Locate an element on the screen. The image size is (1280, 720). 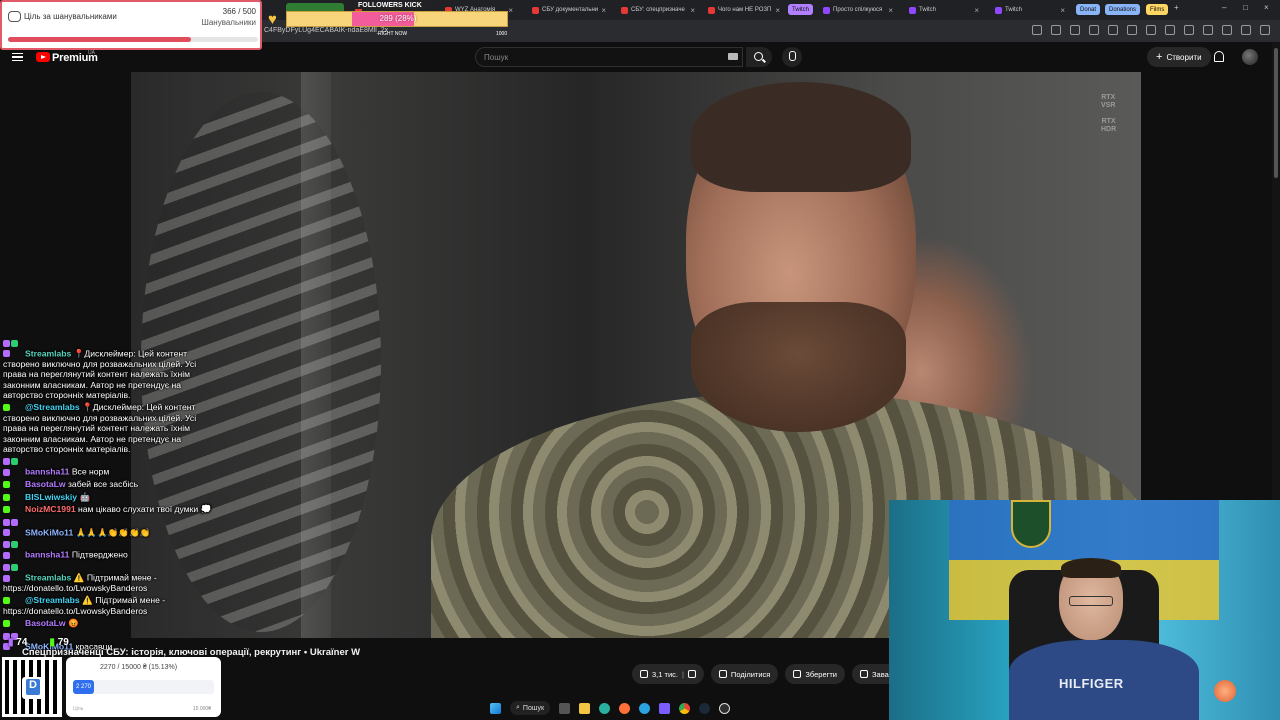
download-icon is located at coordinates (864, 674).